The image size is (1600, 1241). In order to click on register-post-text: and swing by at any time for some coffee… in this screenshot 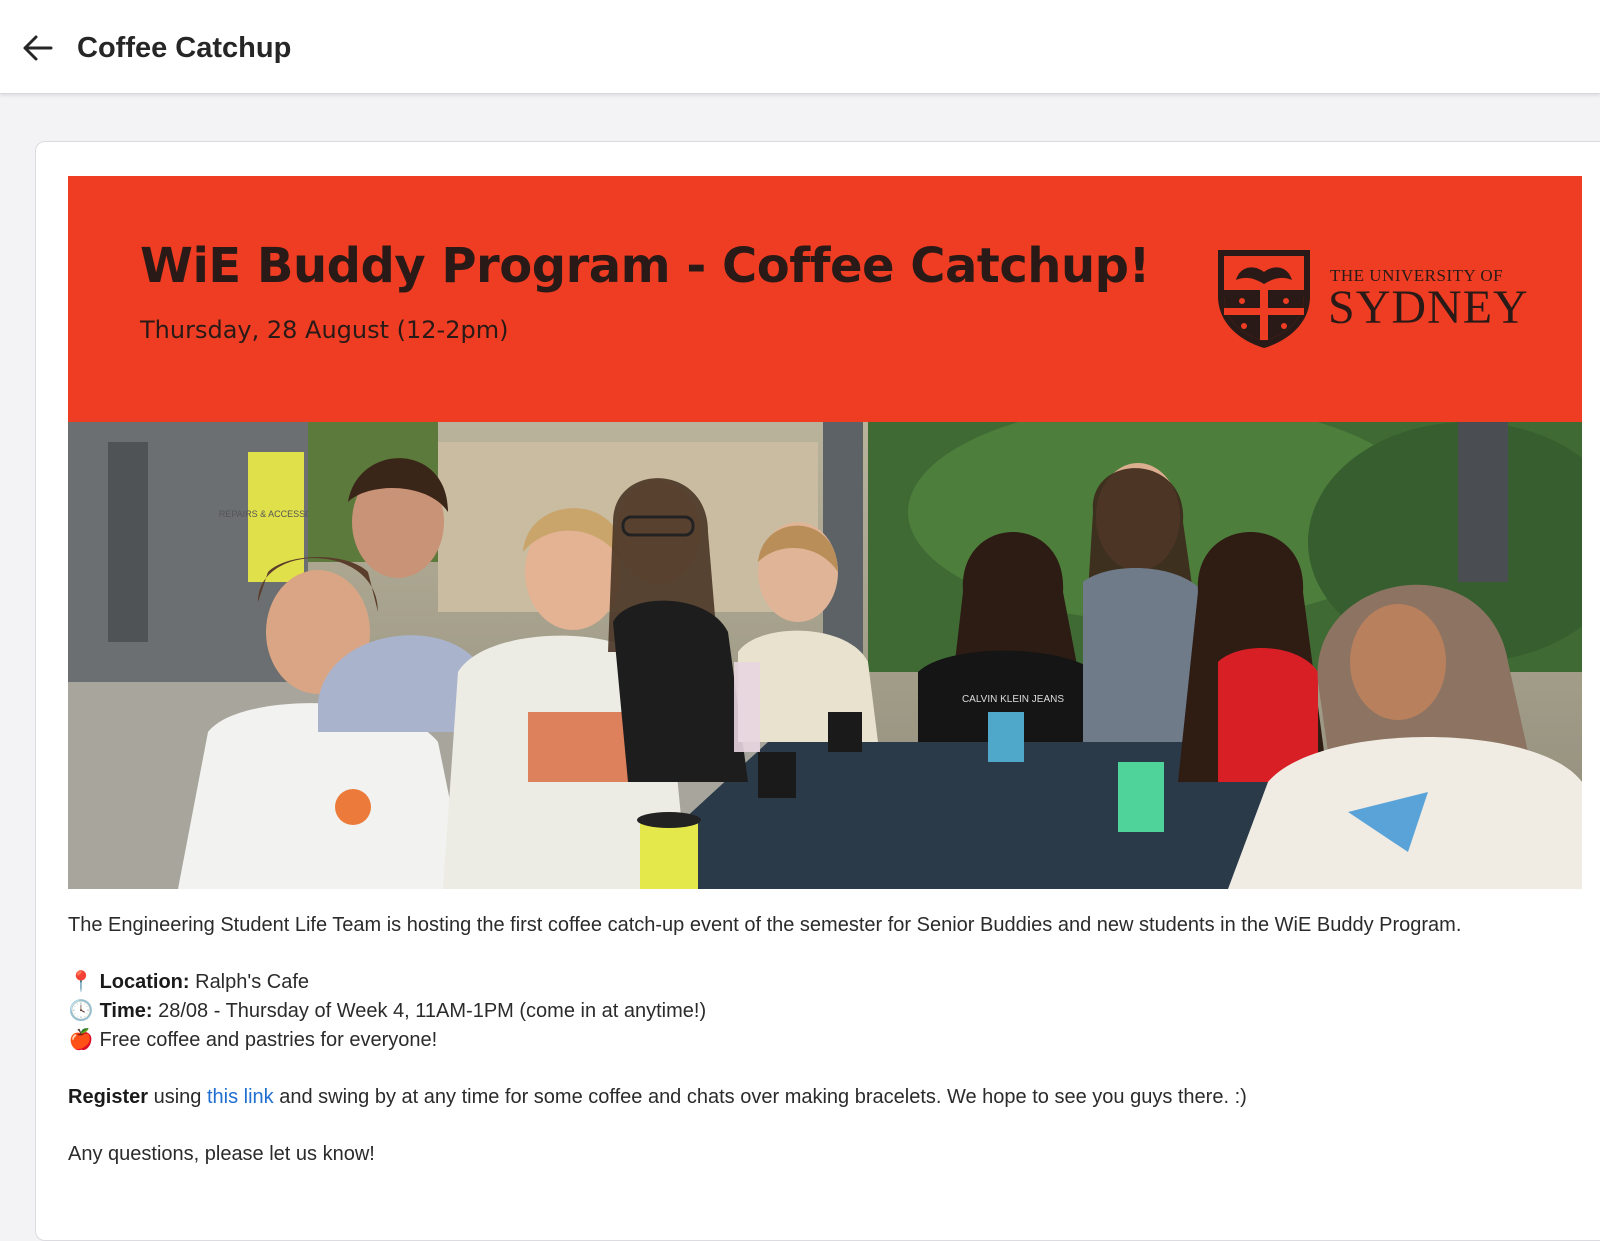, I will do `click(760, 1097)`.